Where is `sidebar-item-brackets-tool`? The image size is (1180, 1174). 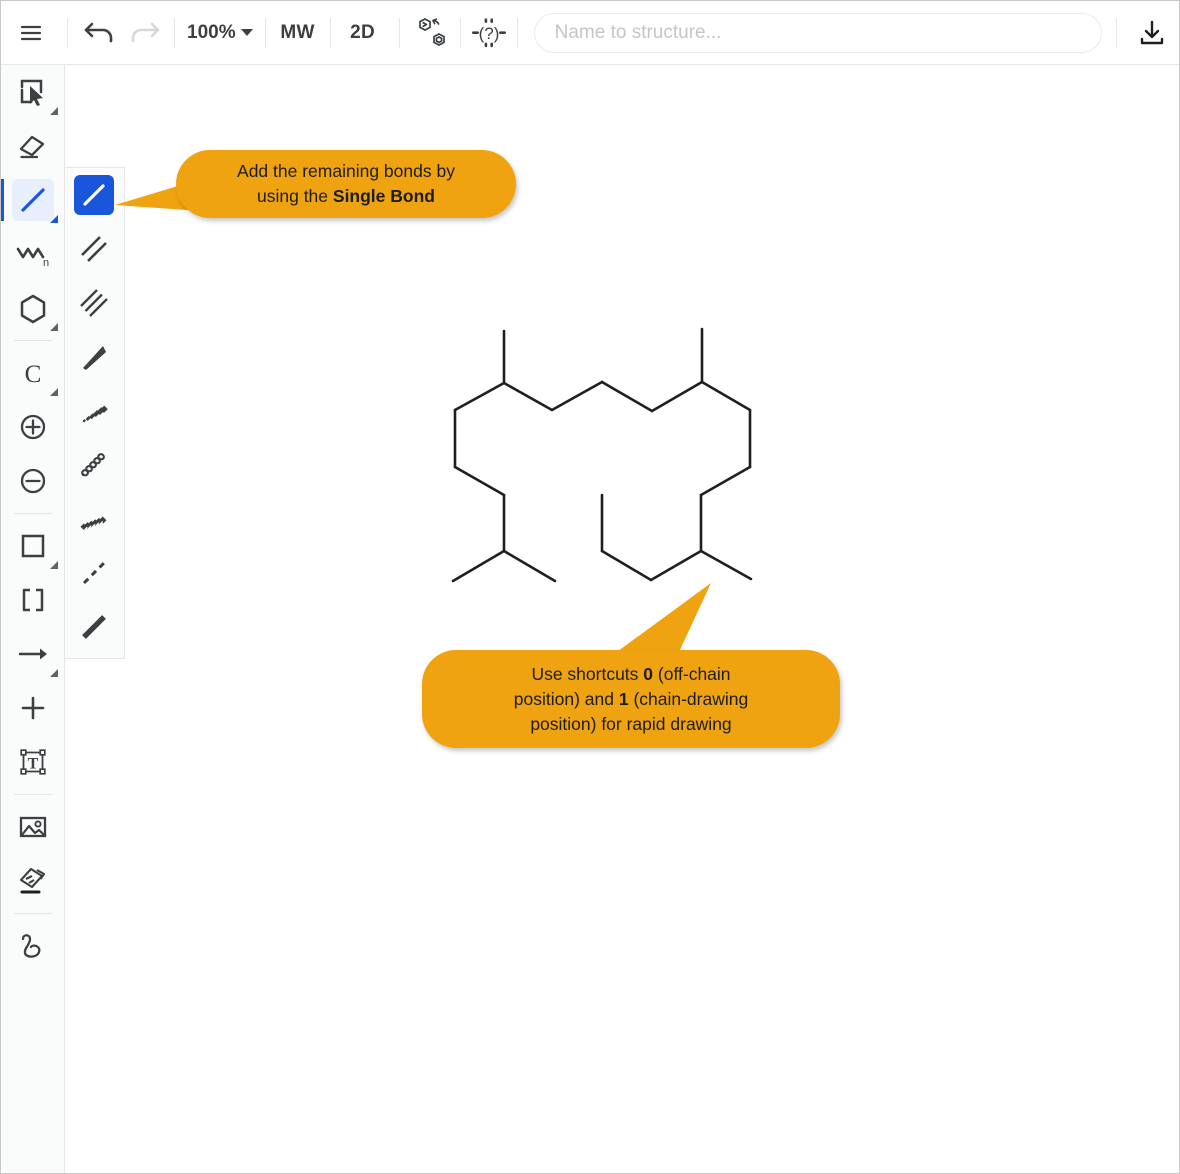
sidebar-item-brackets-tool is located at coordinates (33, 600).